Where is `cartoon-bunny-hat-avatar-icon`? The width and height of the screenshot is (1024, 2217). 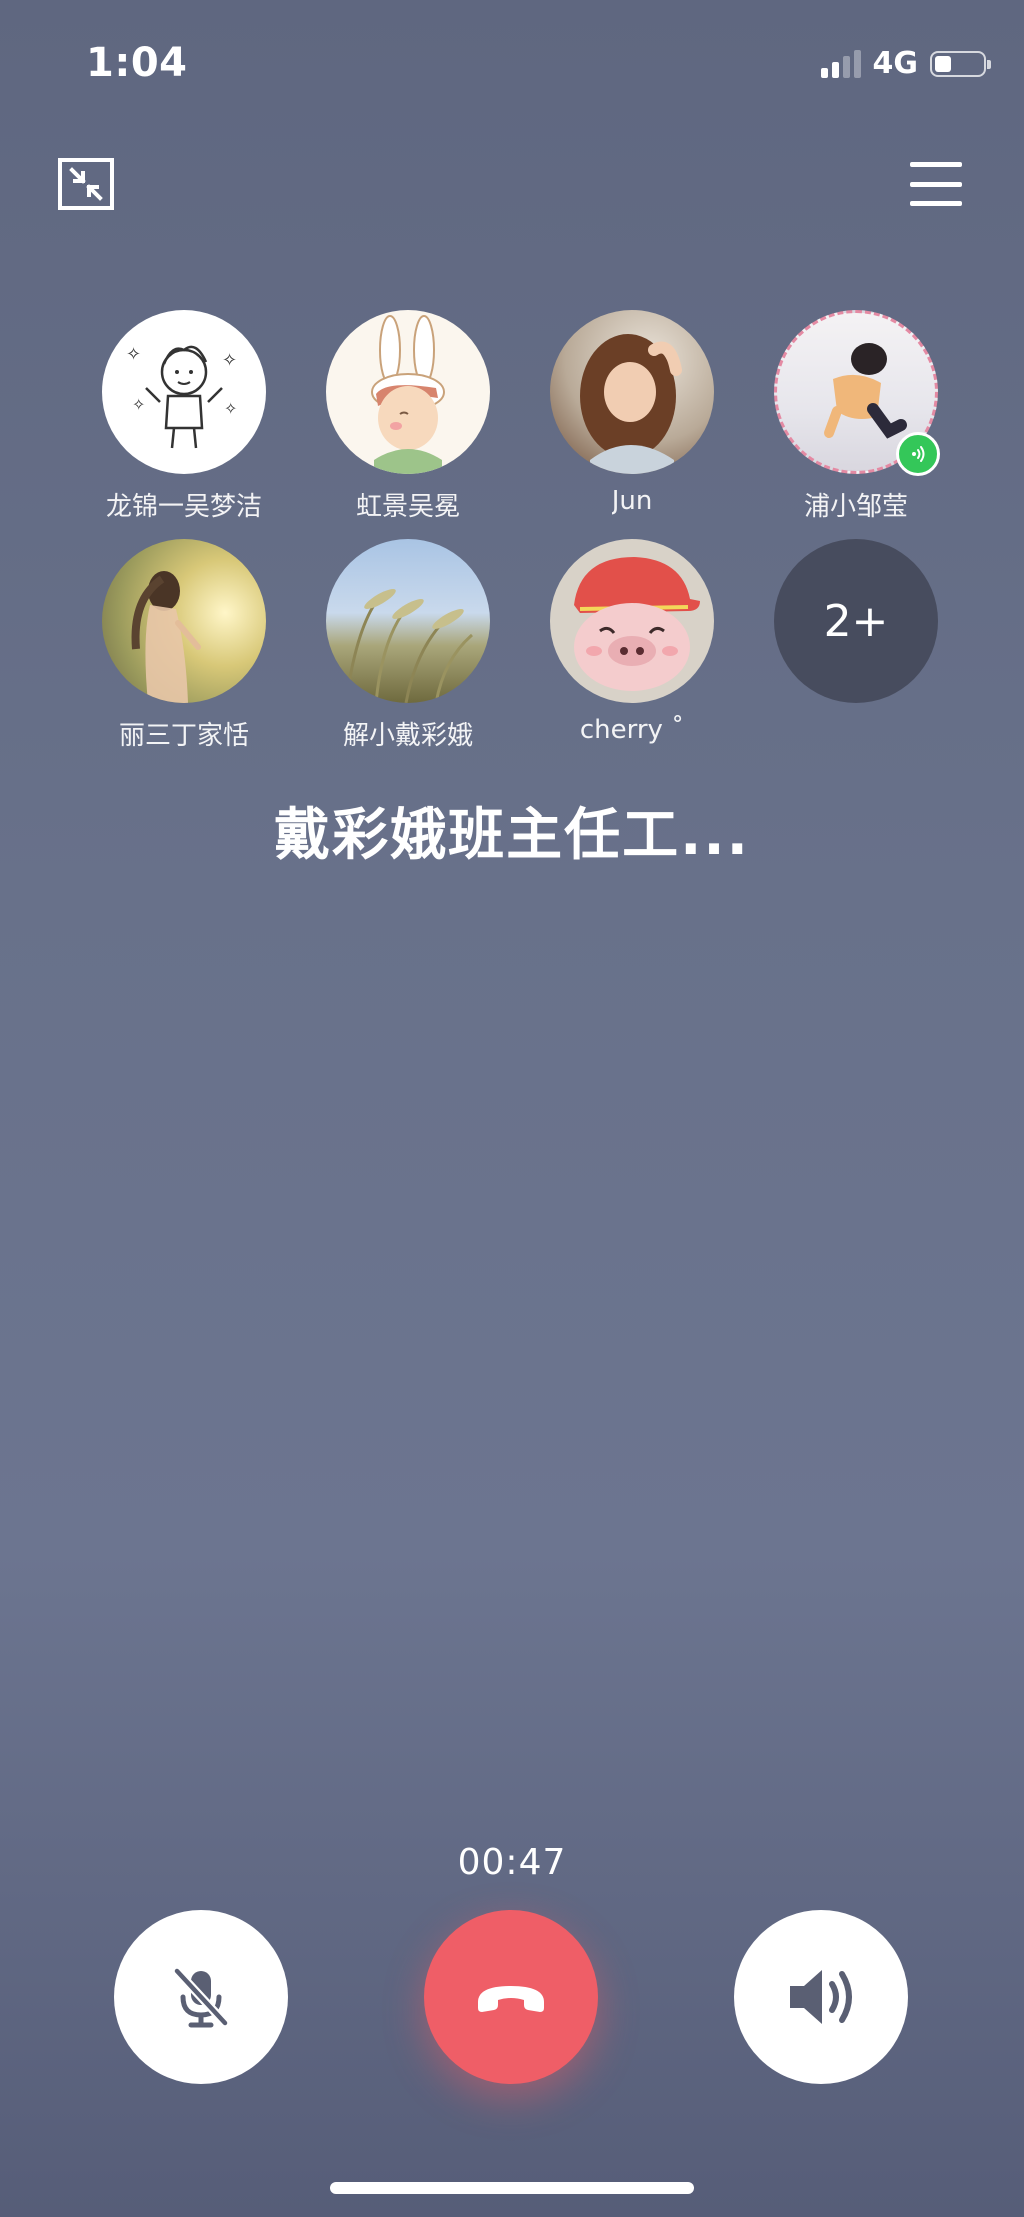
cartoon-bunny-hat-avatar-icon is located at coordinates (408, 394).